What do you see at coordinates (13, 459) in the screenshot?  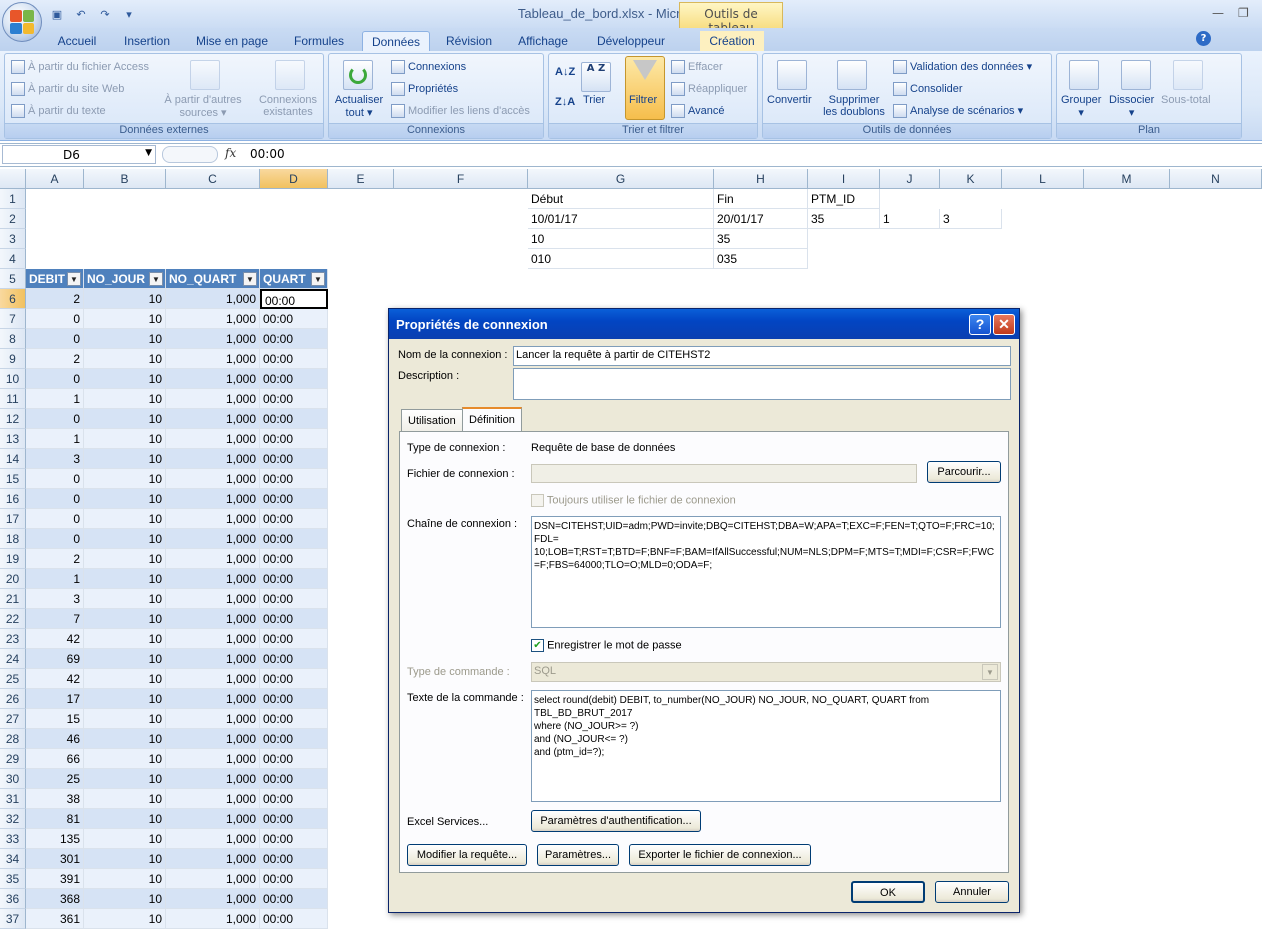 I see `row-header-14: 14` at bounding box center [13, 459].